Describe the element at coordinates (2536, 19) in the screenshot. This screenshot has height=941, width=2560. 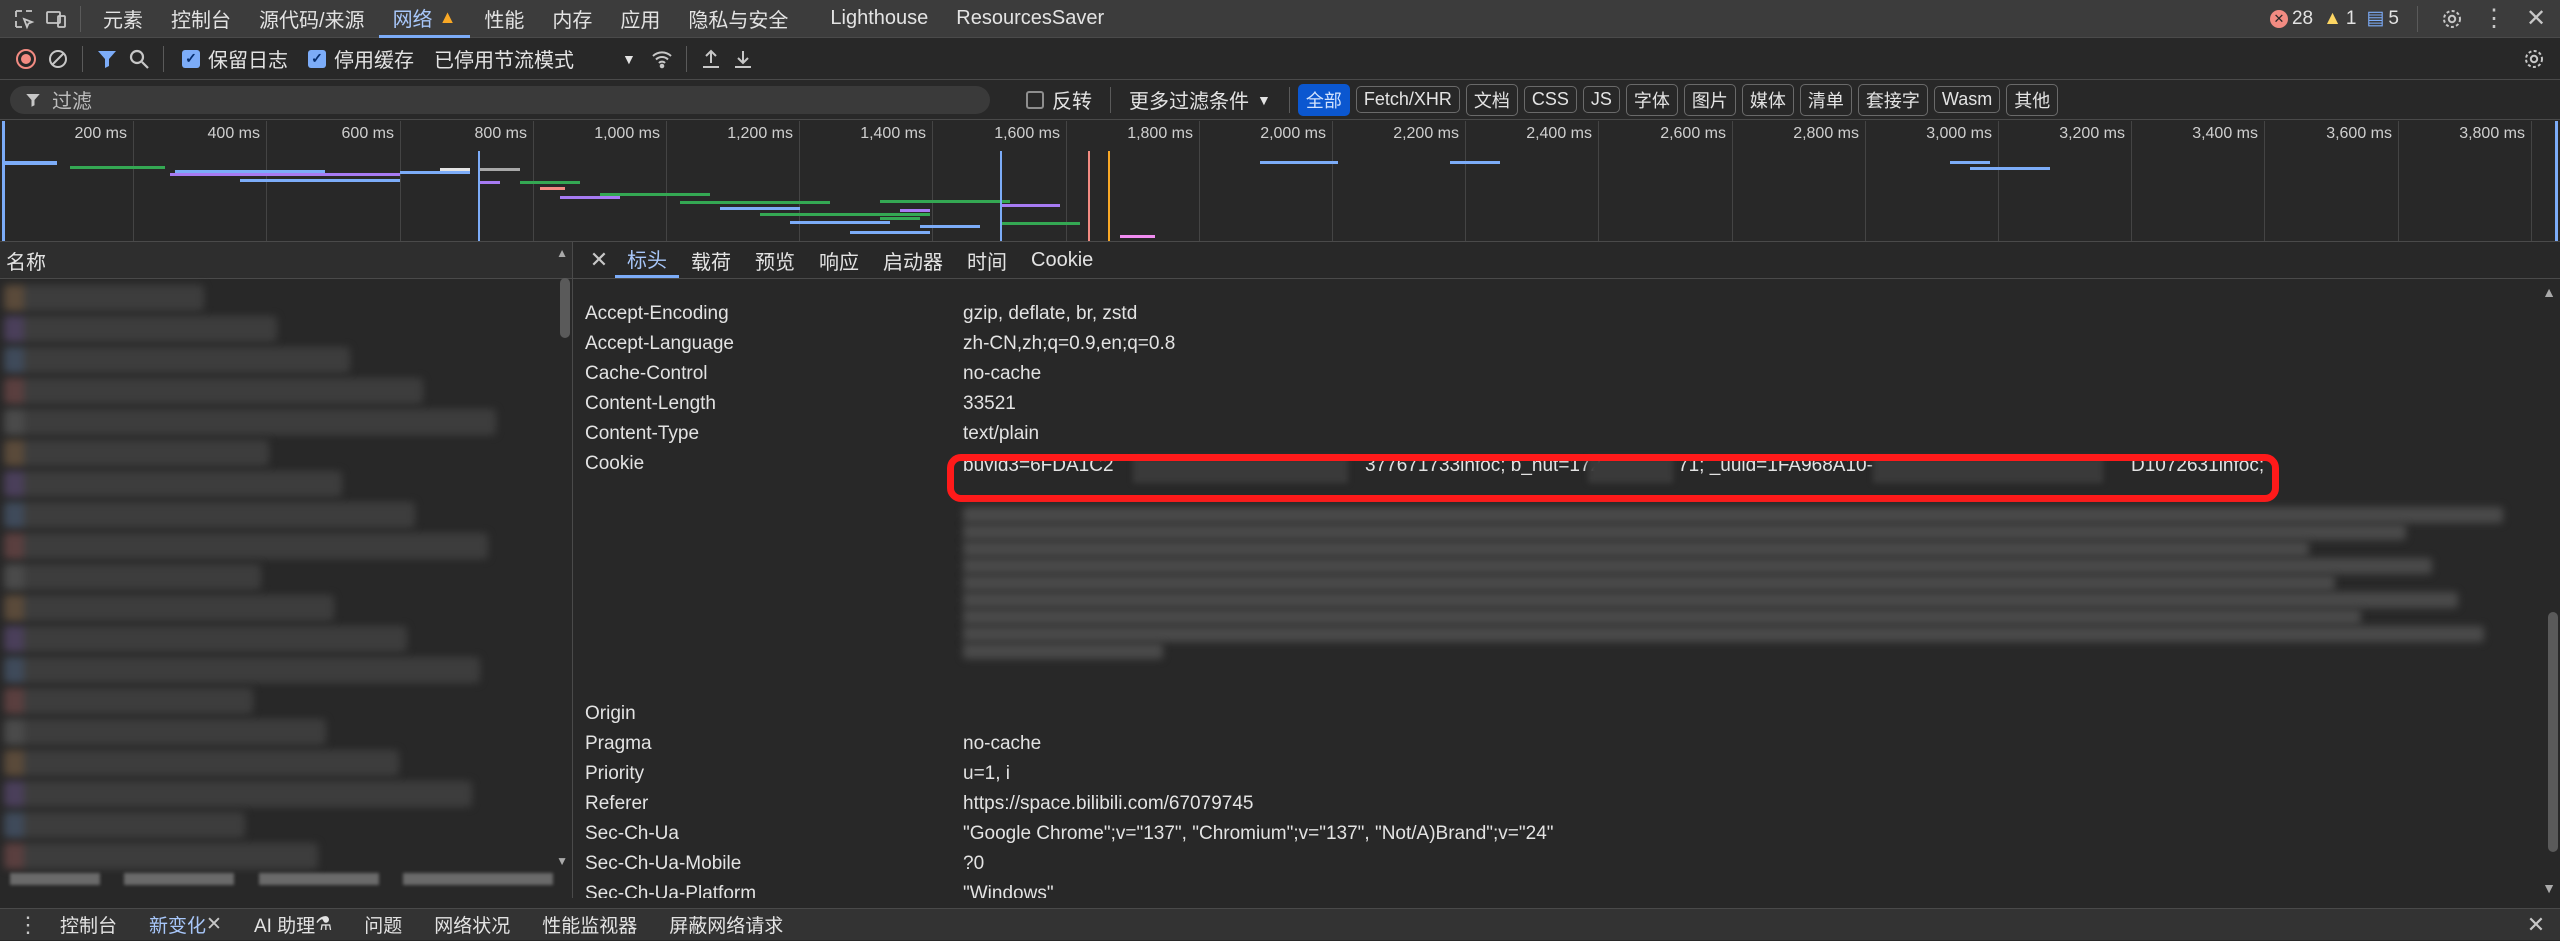
I see `close-devtools-icon: ✕` at that location.